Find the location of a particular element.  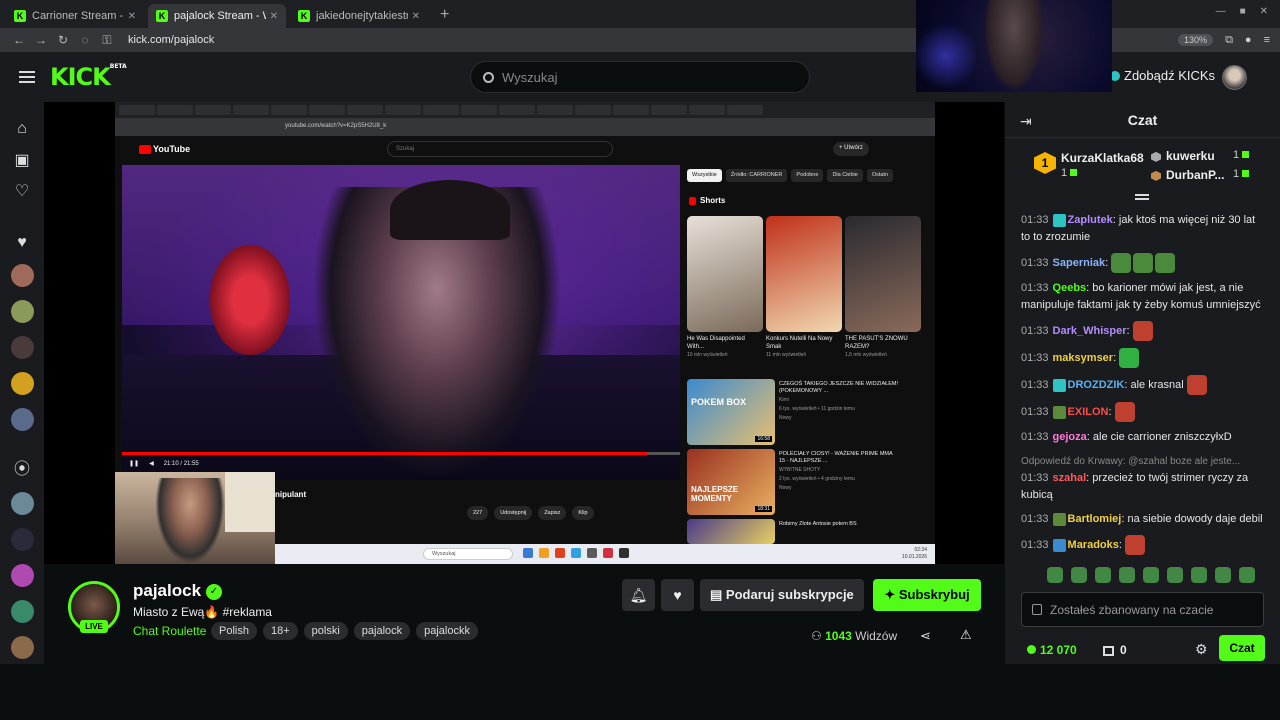

gear-icon: ⚙ is located at coordinates (1201, 649).